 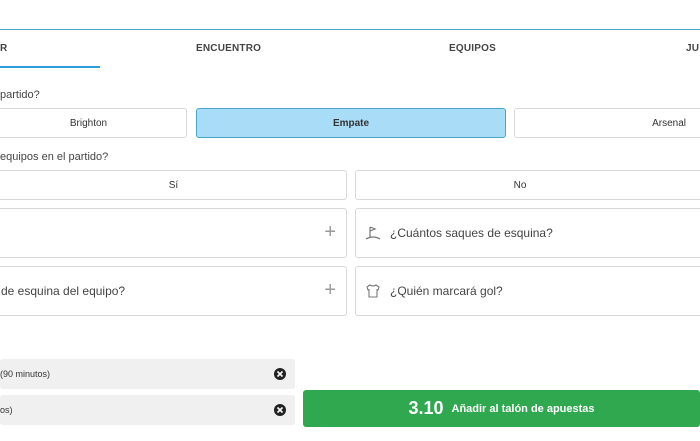 I want to click on active-tab-indicator, so click(x=50, y=67).